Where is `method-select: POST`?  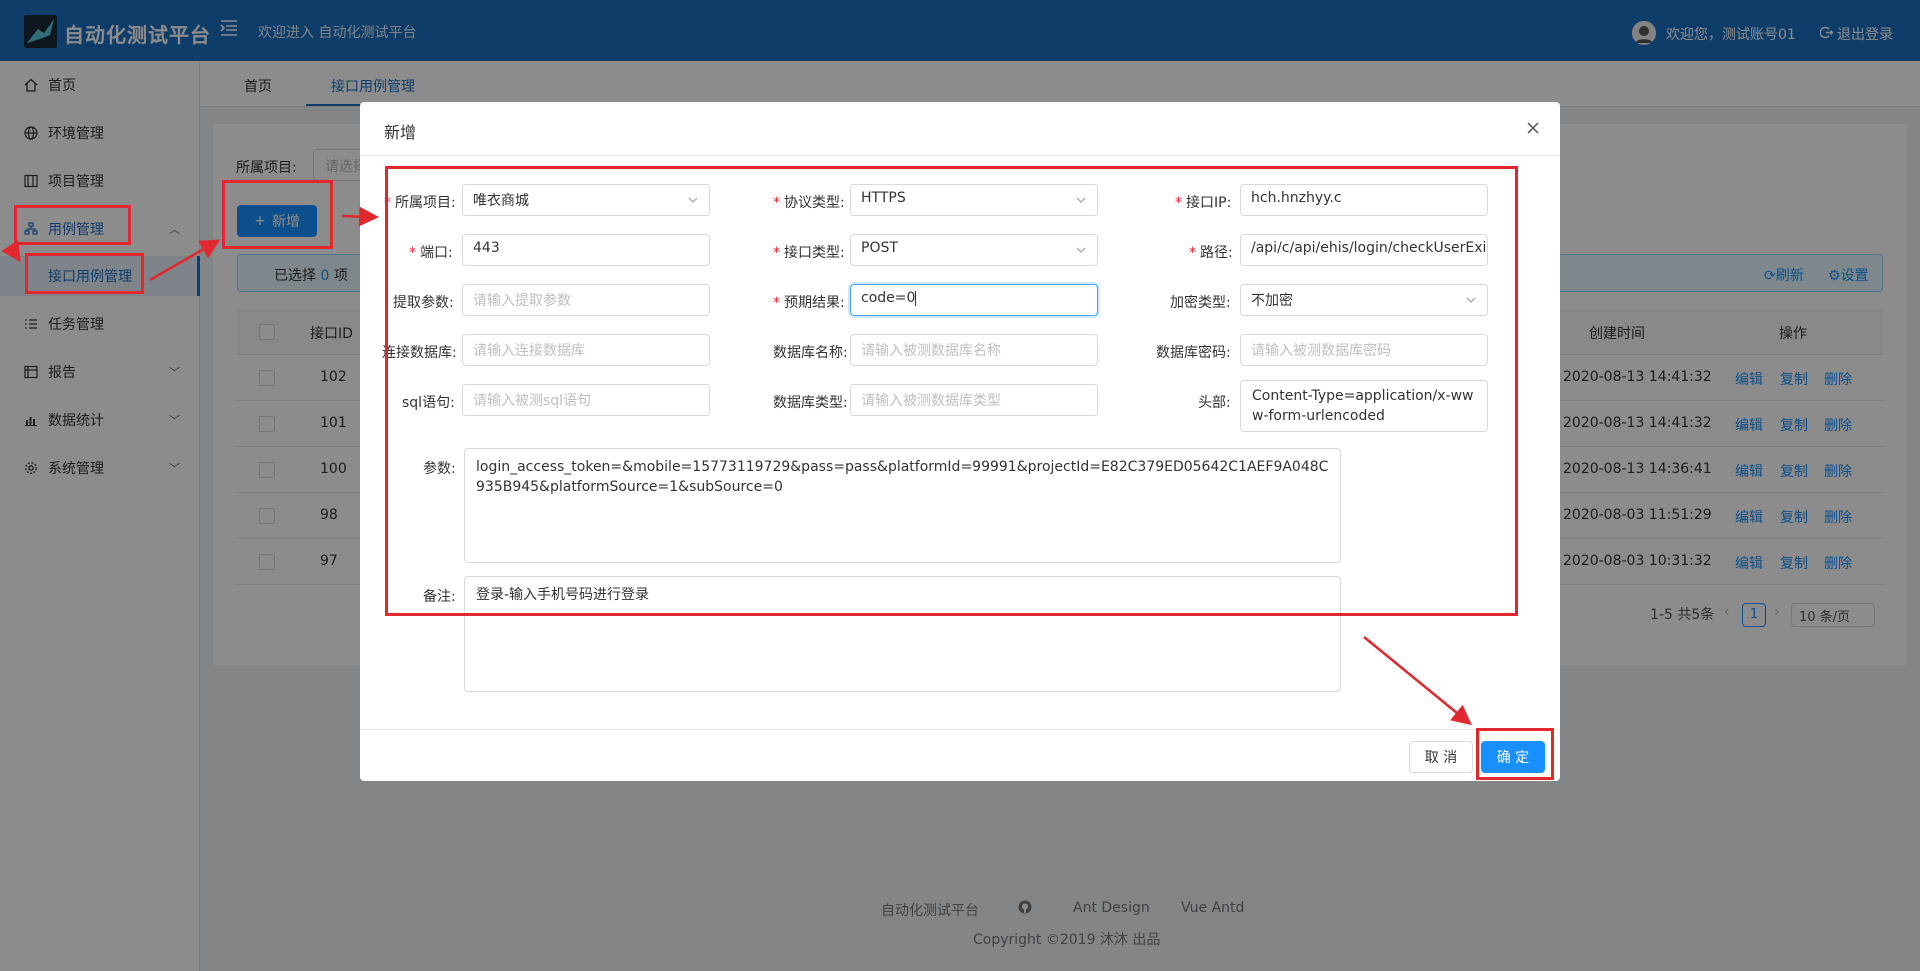 method-select: POST is located at coordinates (974, 250).